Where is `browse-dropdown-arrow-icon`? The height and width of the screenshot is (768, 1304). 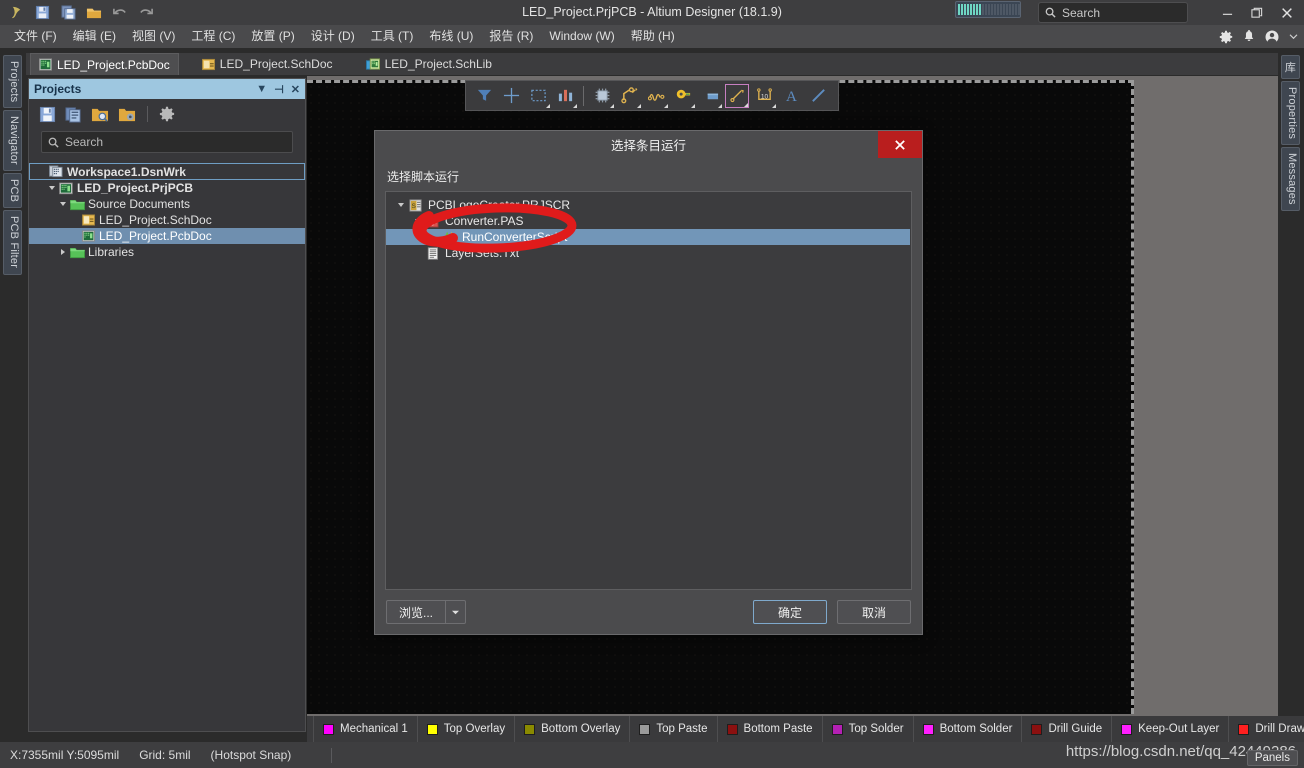
browse-dropdown-arrow-icon is located at coordinates (456, 612).